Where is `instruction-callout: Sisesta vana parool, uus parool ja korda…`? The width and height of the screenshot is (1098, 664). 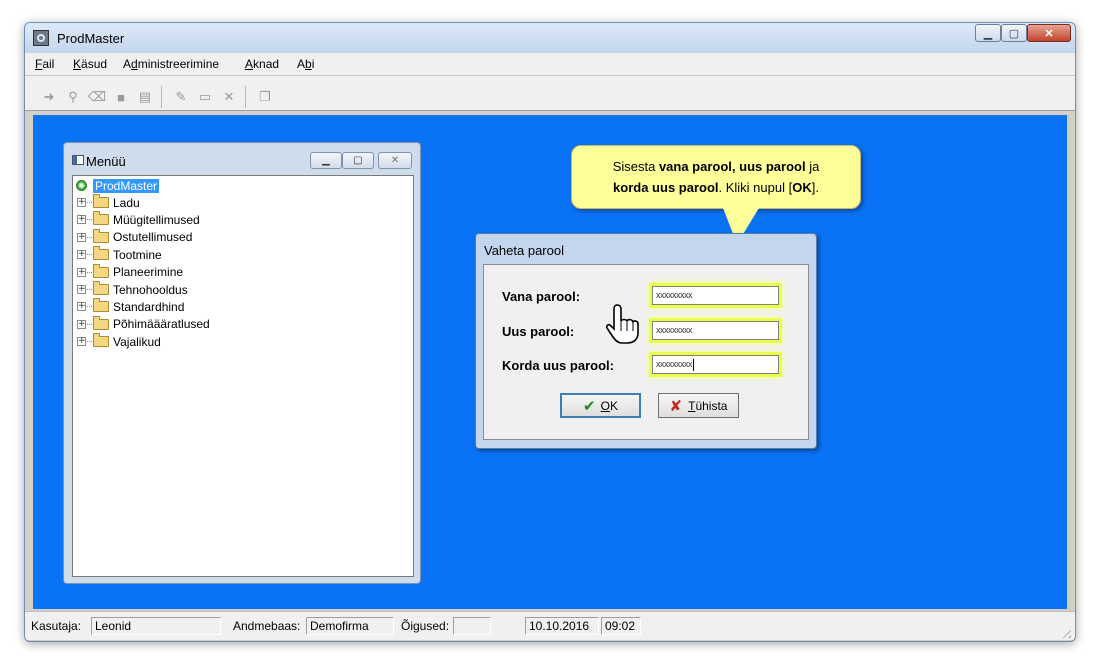
instruction-callout: Sisesta vana parool, uus parool ja korda… is located at coordinates (716, 177).